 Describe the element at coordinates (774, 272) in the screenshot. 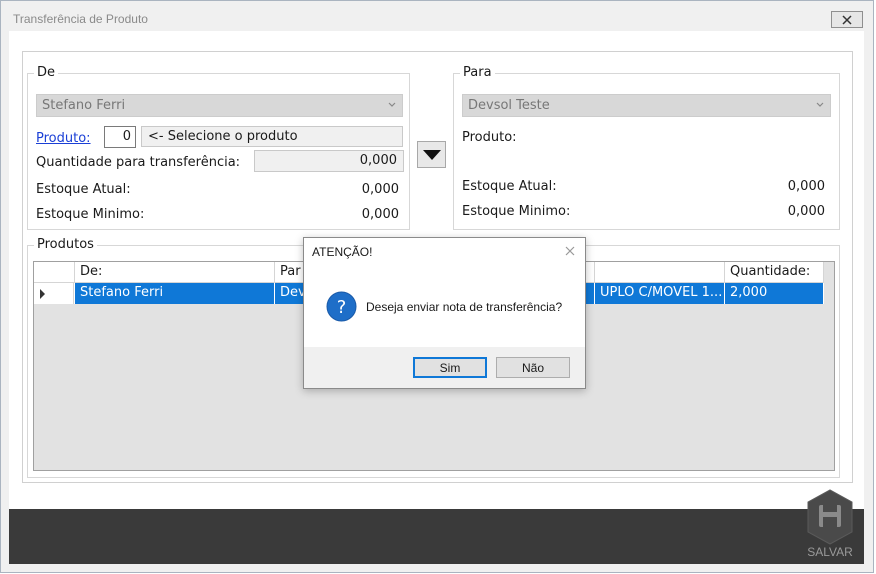

I see `column-header-quantidade: Quantidade:` at that location.